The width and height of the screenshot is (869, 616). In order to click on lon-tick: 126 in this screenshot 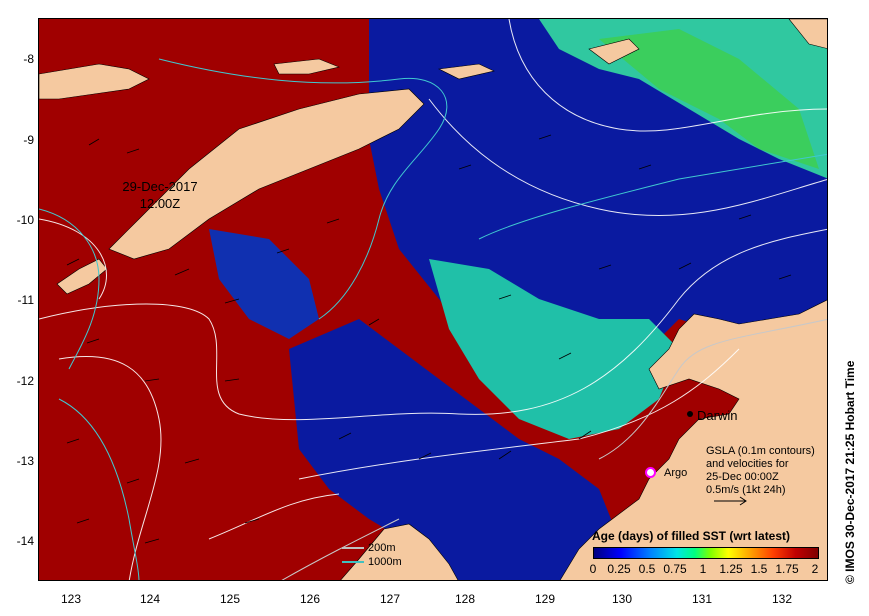, I will do `click(310, 599)`.